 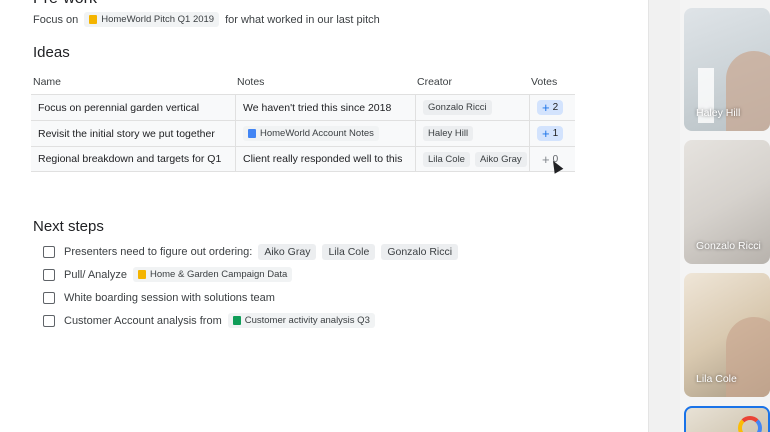 I want to click on participant-tile: Haley Hill, so click(x=727, y=69).